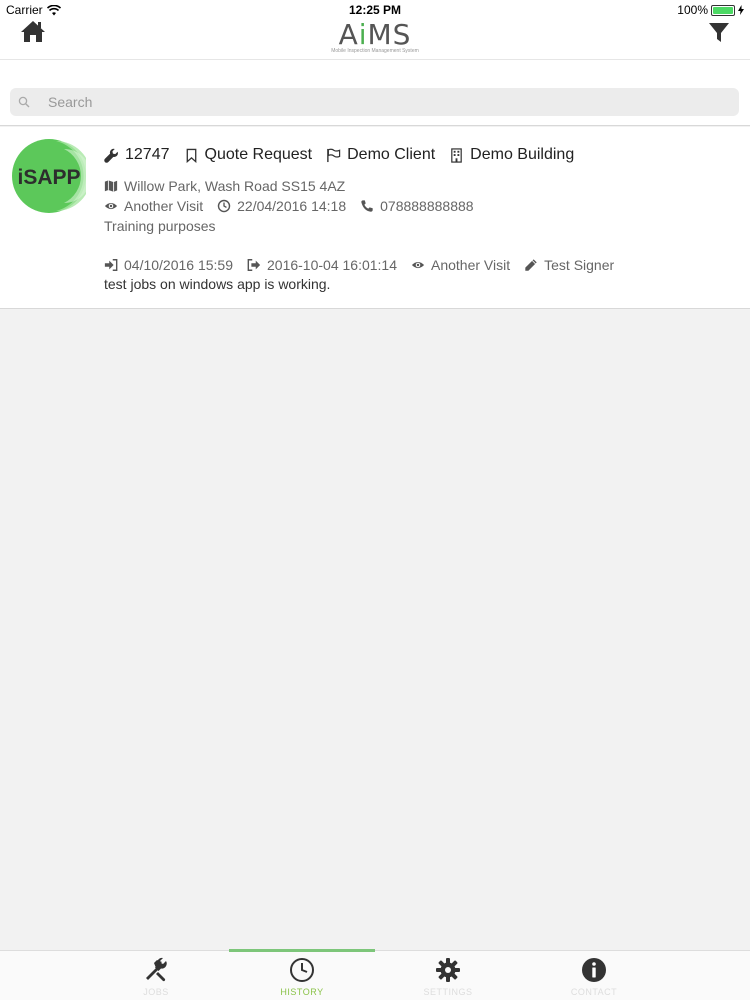 The width and height of the screenshot is (750, 1000). I want to click on avatar-text: iSAPP, so click(48, 177).